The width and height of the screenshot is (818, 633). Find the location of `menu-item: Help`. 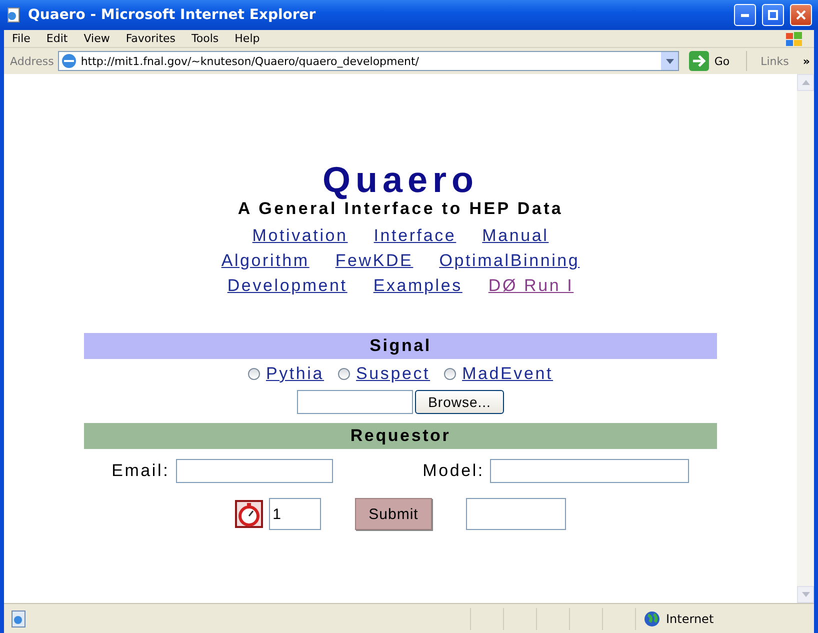

menu-item: Help is located at coordinates (247, 38).